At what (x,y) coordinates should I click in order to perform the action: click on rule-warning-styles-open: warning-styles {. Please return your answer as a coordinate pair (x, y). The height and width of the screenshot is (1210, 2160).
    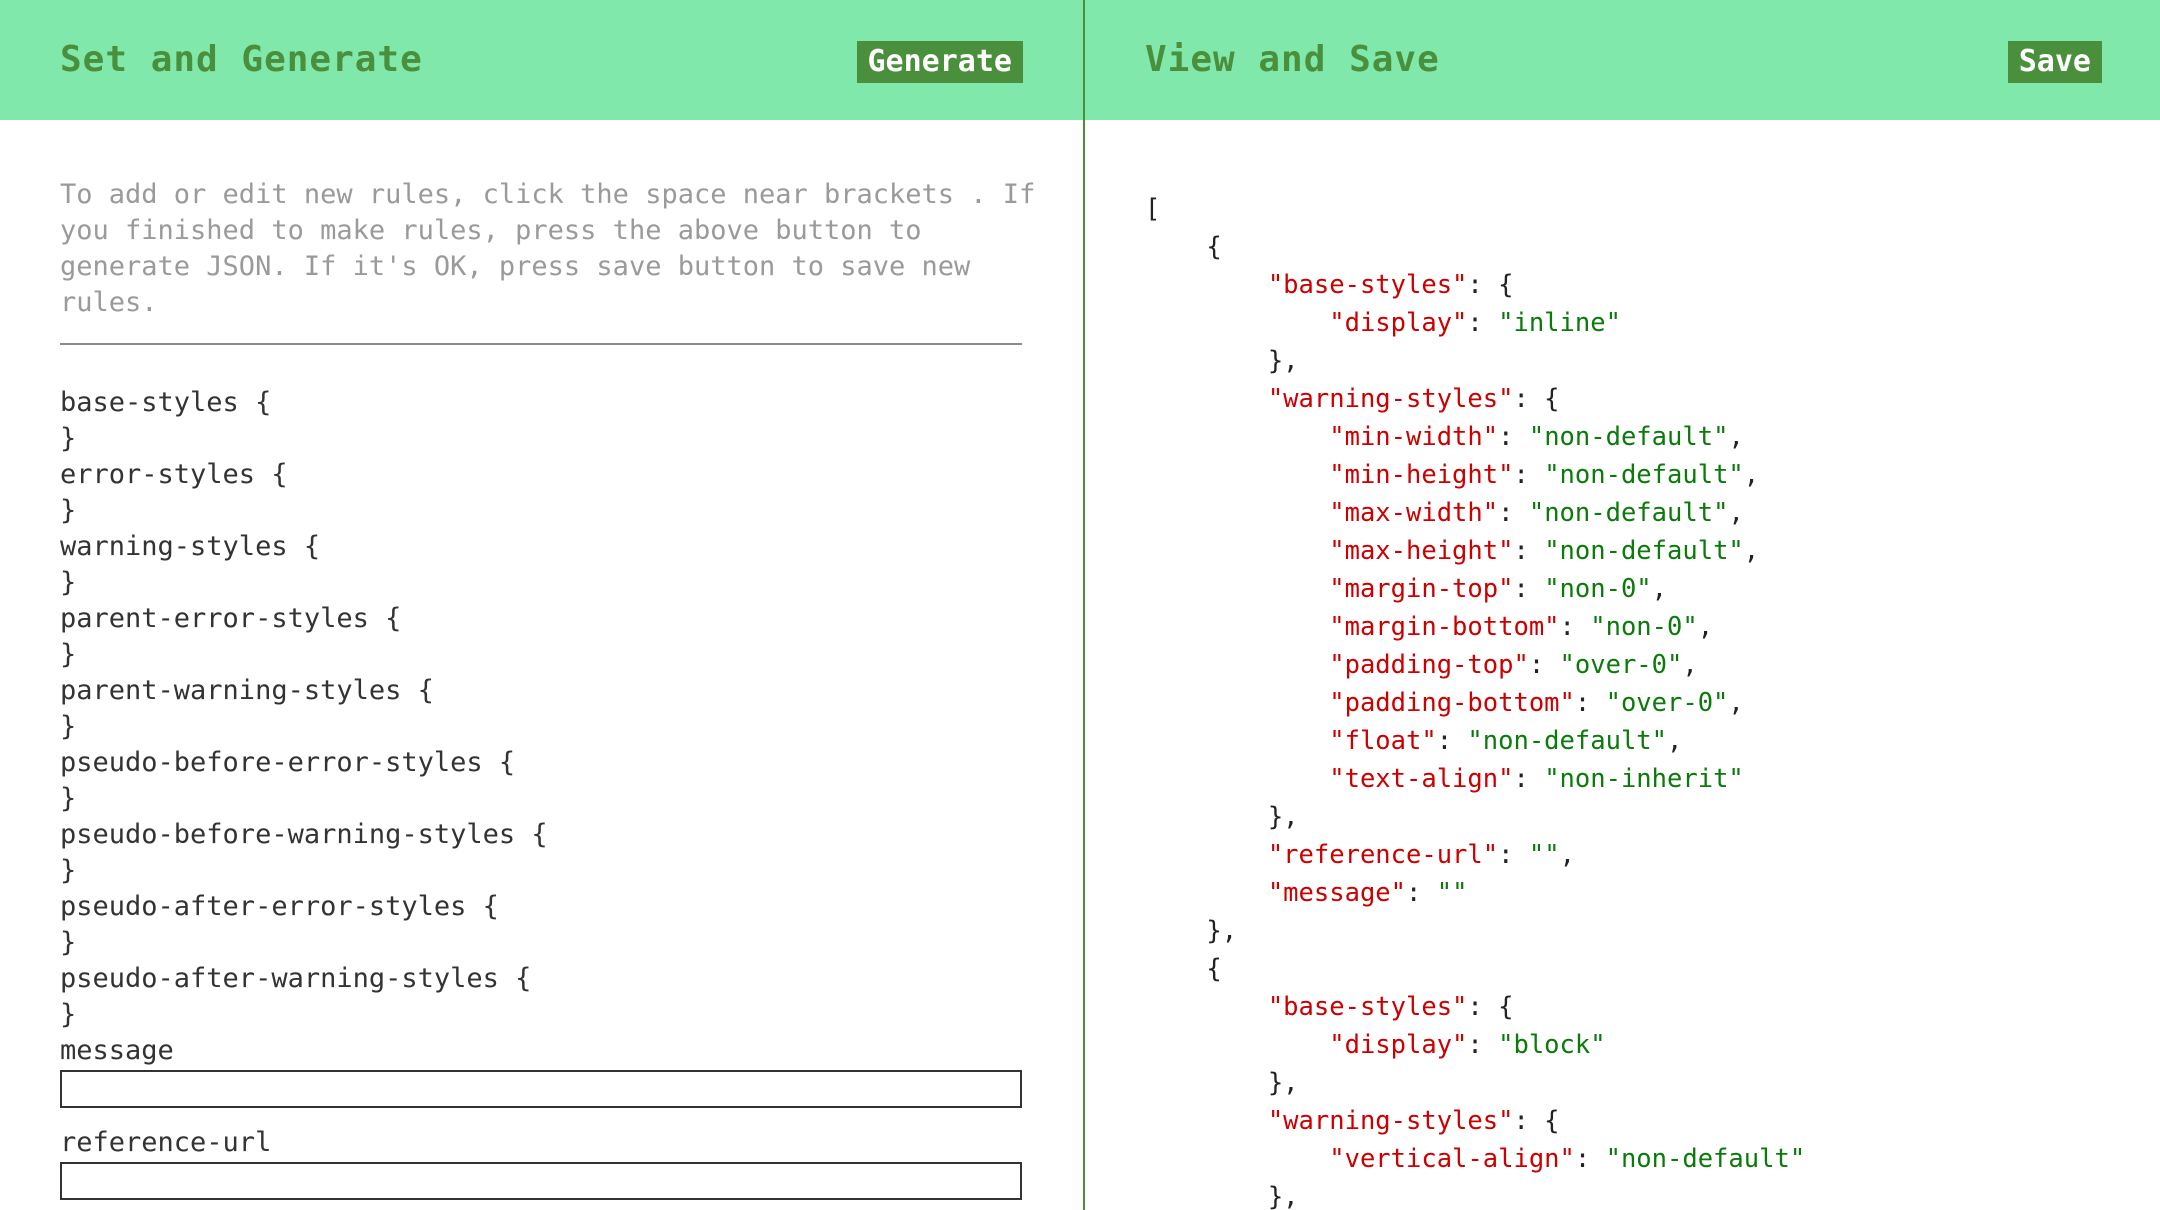
    Looking at the image, I should click on (541, 547).